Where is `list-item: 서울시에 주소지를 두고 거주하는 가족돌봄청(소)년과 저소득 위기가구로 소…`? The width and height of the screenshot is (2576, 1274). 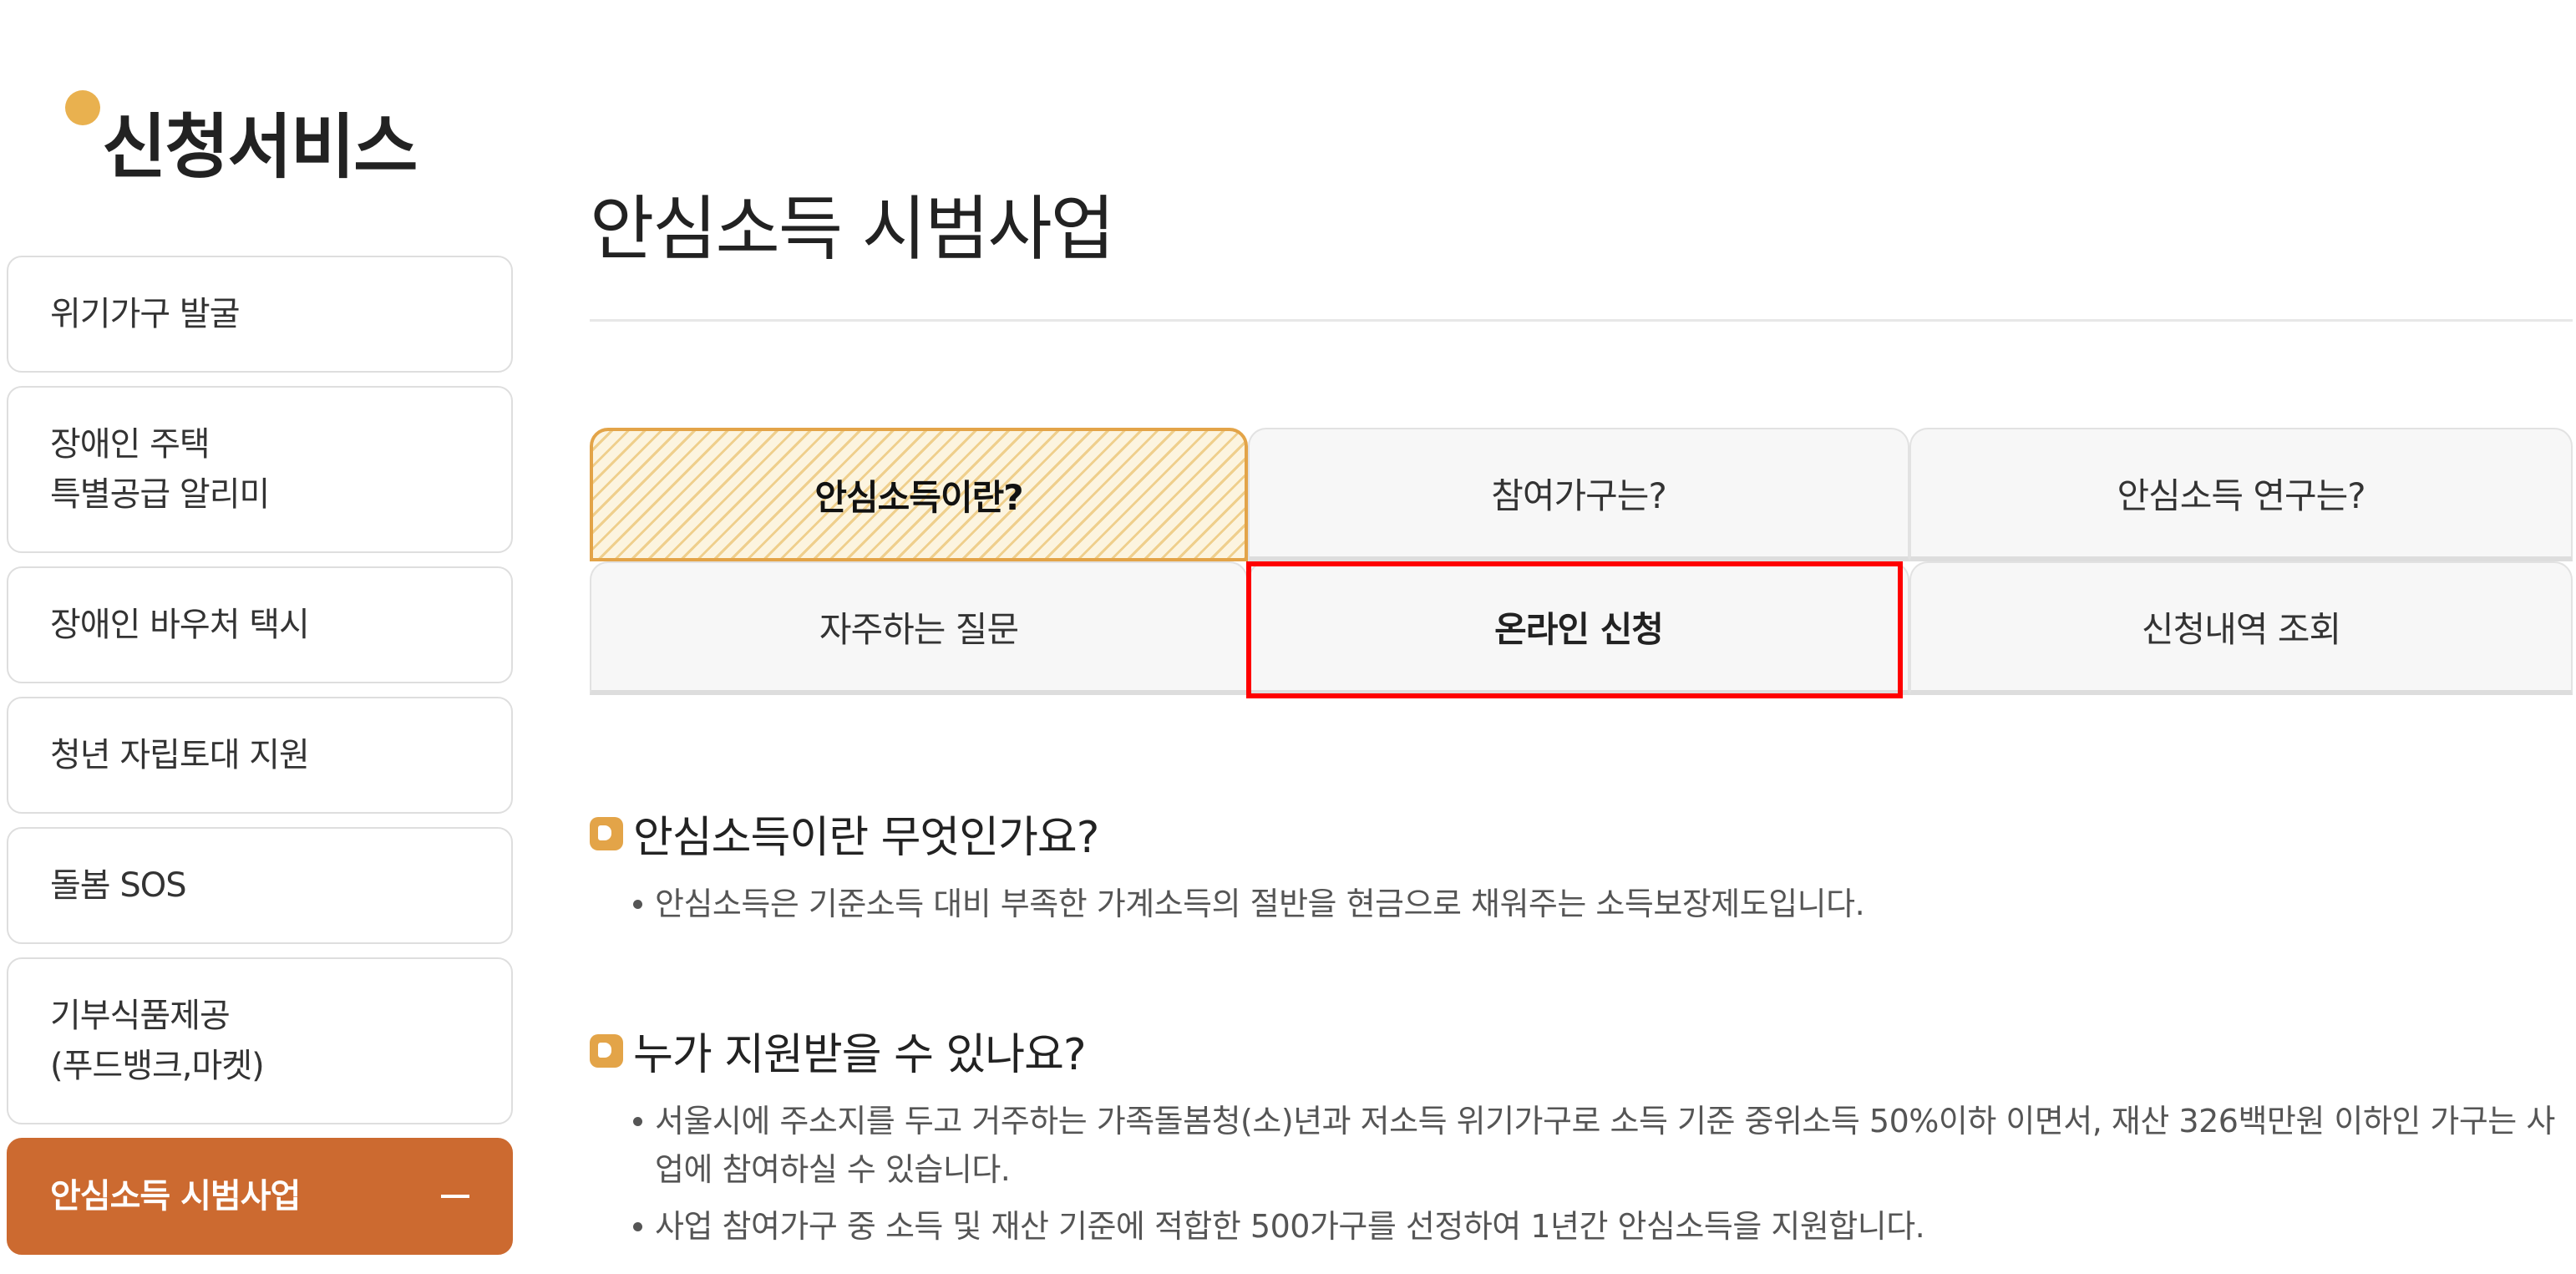 list-item: 서울시에 주소지를 두고 거주하는 가족돌봄청(소)년과 저소득 위기가구로 소… is located at coordinates (1575, 1145).